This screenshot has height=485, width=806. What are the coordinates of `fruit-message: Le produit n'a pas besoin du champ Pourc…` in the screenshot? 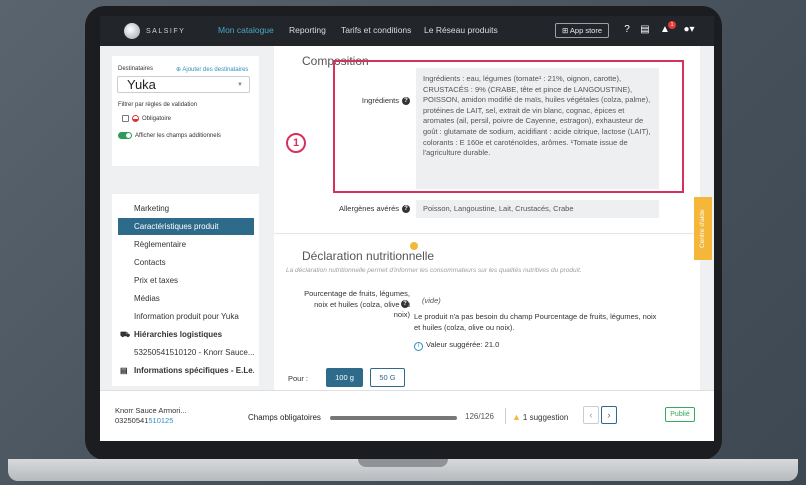 It's located at (535, 322).